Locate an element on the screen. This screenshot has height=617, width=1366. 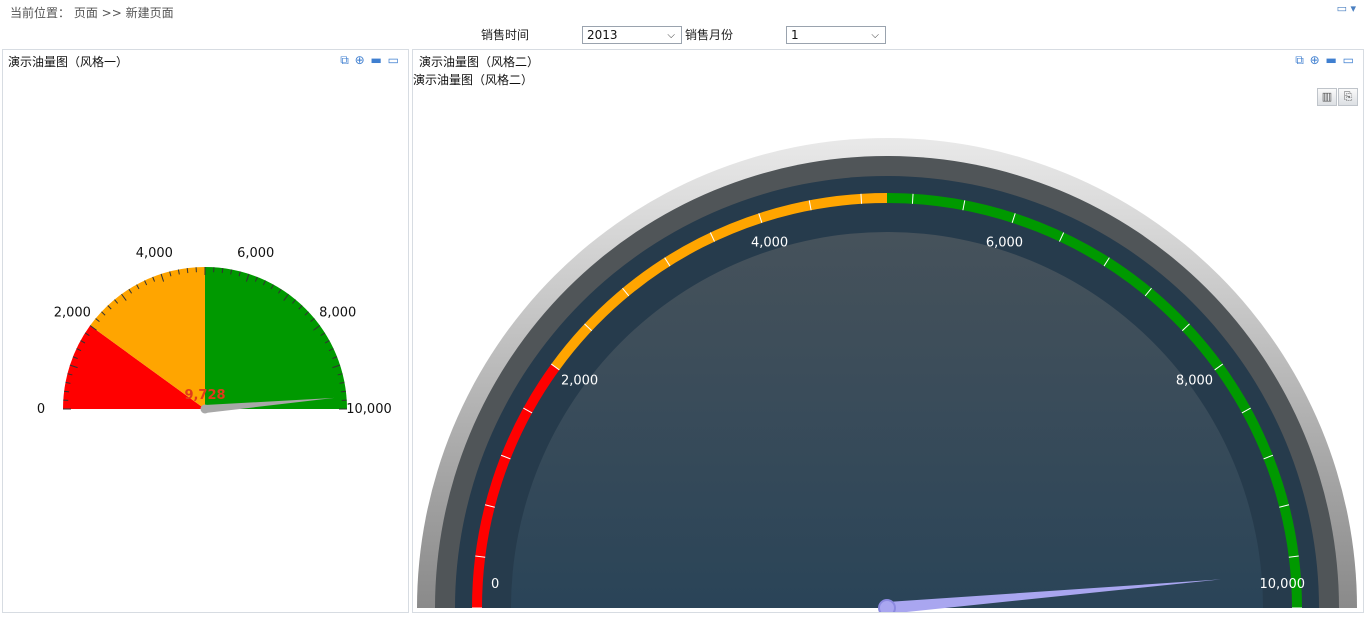
sales-time-select: 2013 ⌵ is located at coordinates (632, 35).